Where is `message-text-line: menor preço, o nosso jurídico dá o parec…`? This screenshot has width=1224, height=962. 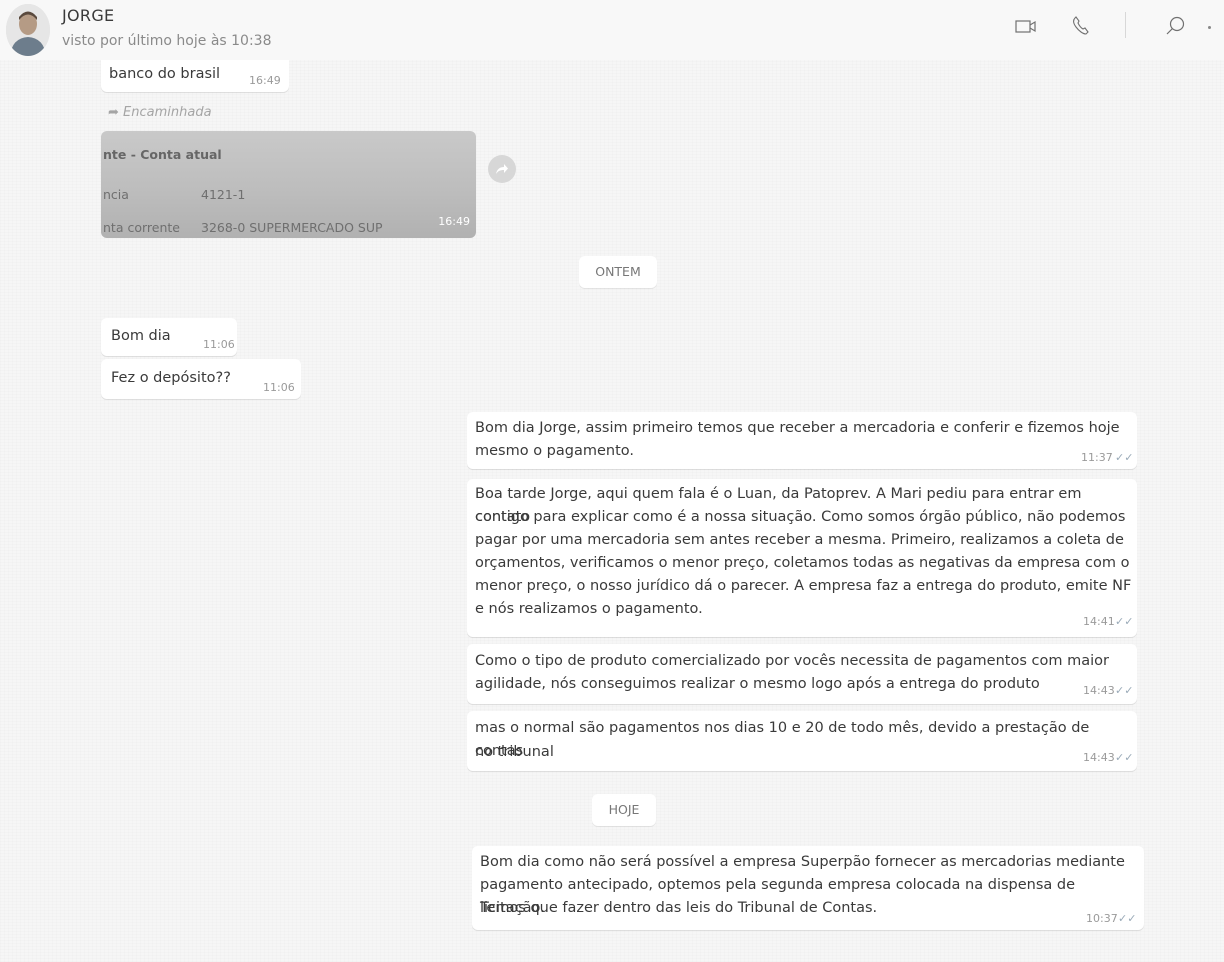 message-text-line: menor preço, o nosso jurídico dá o parec… is located at coordinates (803, 586).